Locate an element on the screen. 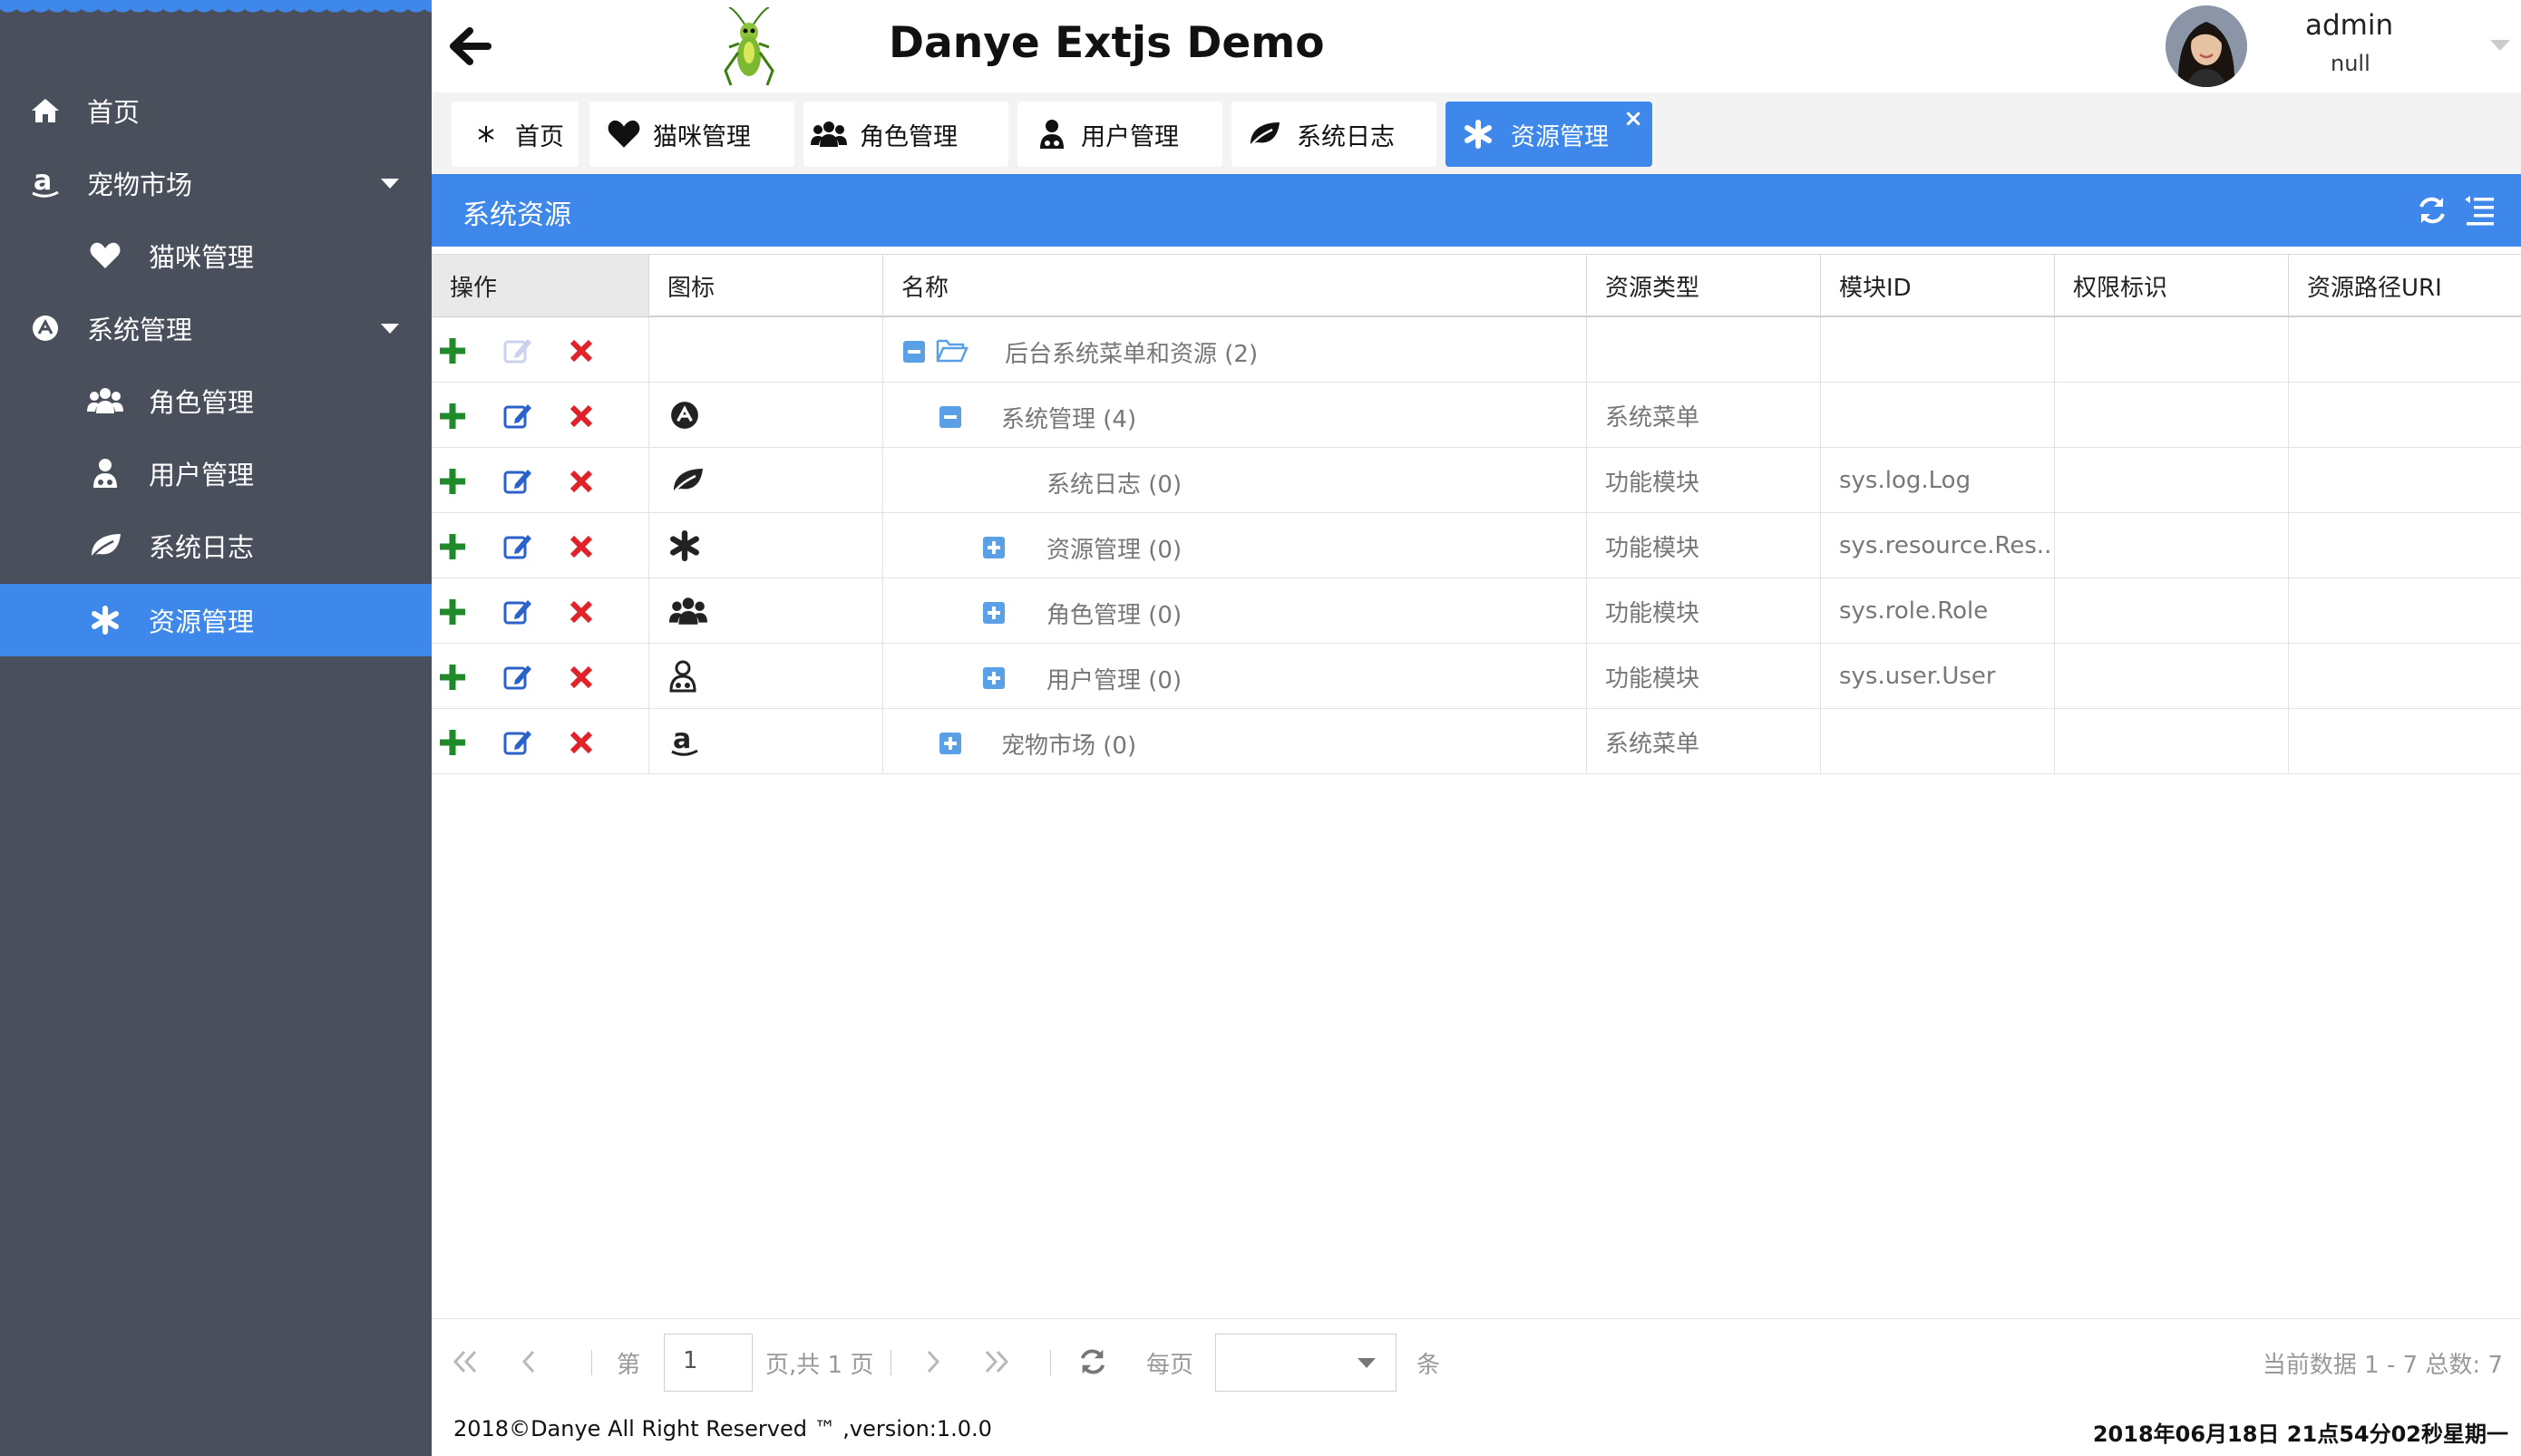 The width and height of the screenshot is (2521, 1456). page-size-select is located at coordinates (1306, 1363).